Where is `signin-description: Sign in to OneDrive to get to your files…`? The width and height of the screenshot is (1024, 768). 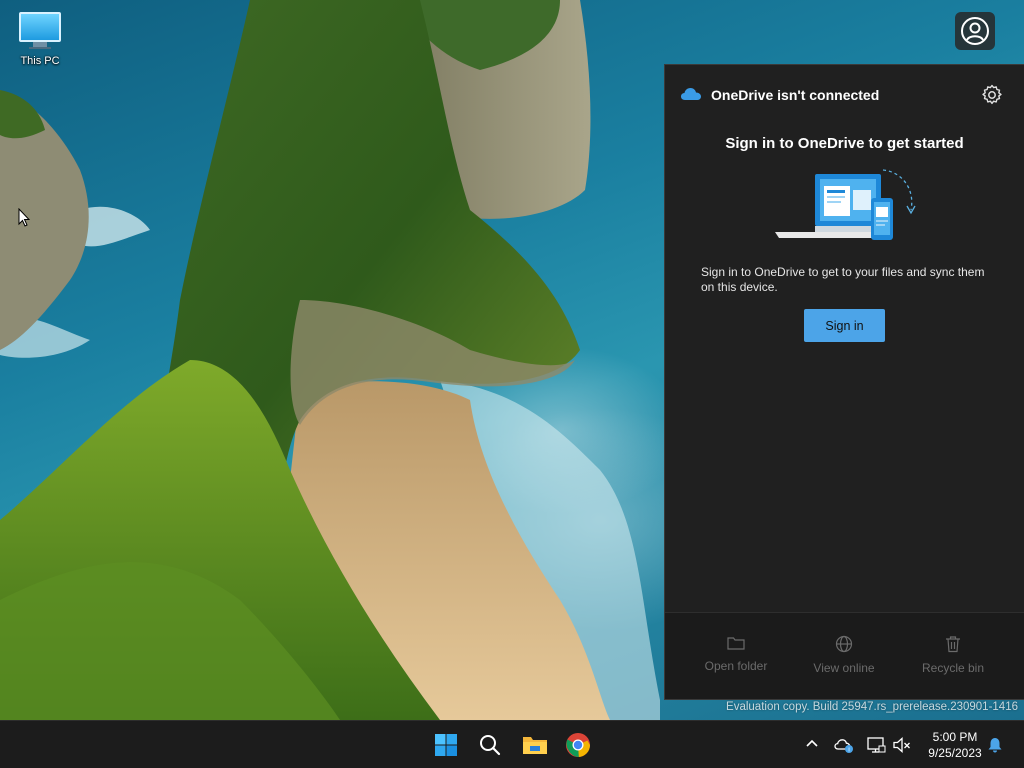 signin-description: Sign in to OneDrive to get to your files… is located at coordinates (843, 279).